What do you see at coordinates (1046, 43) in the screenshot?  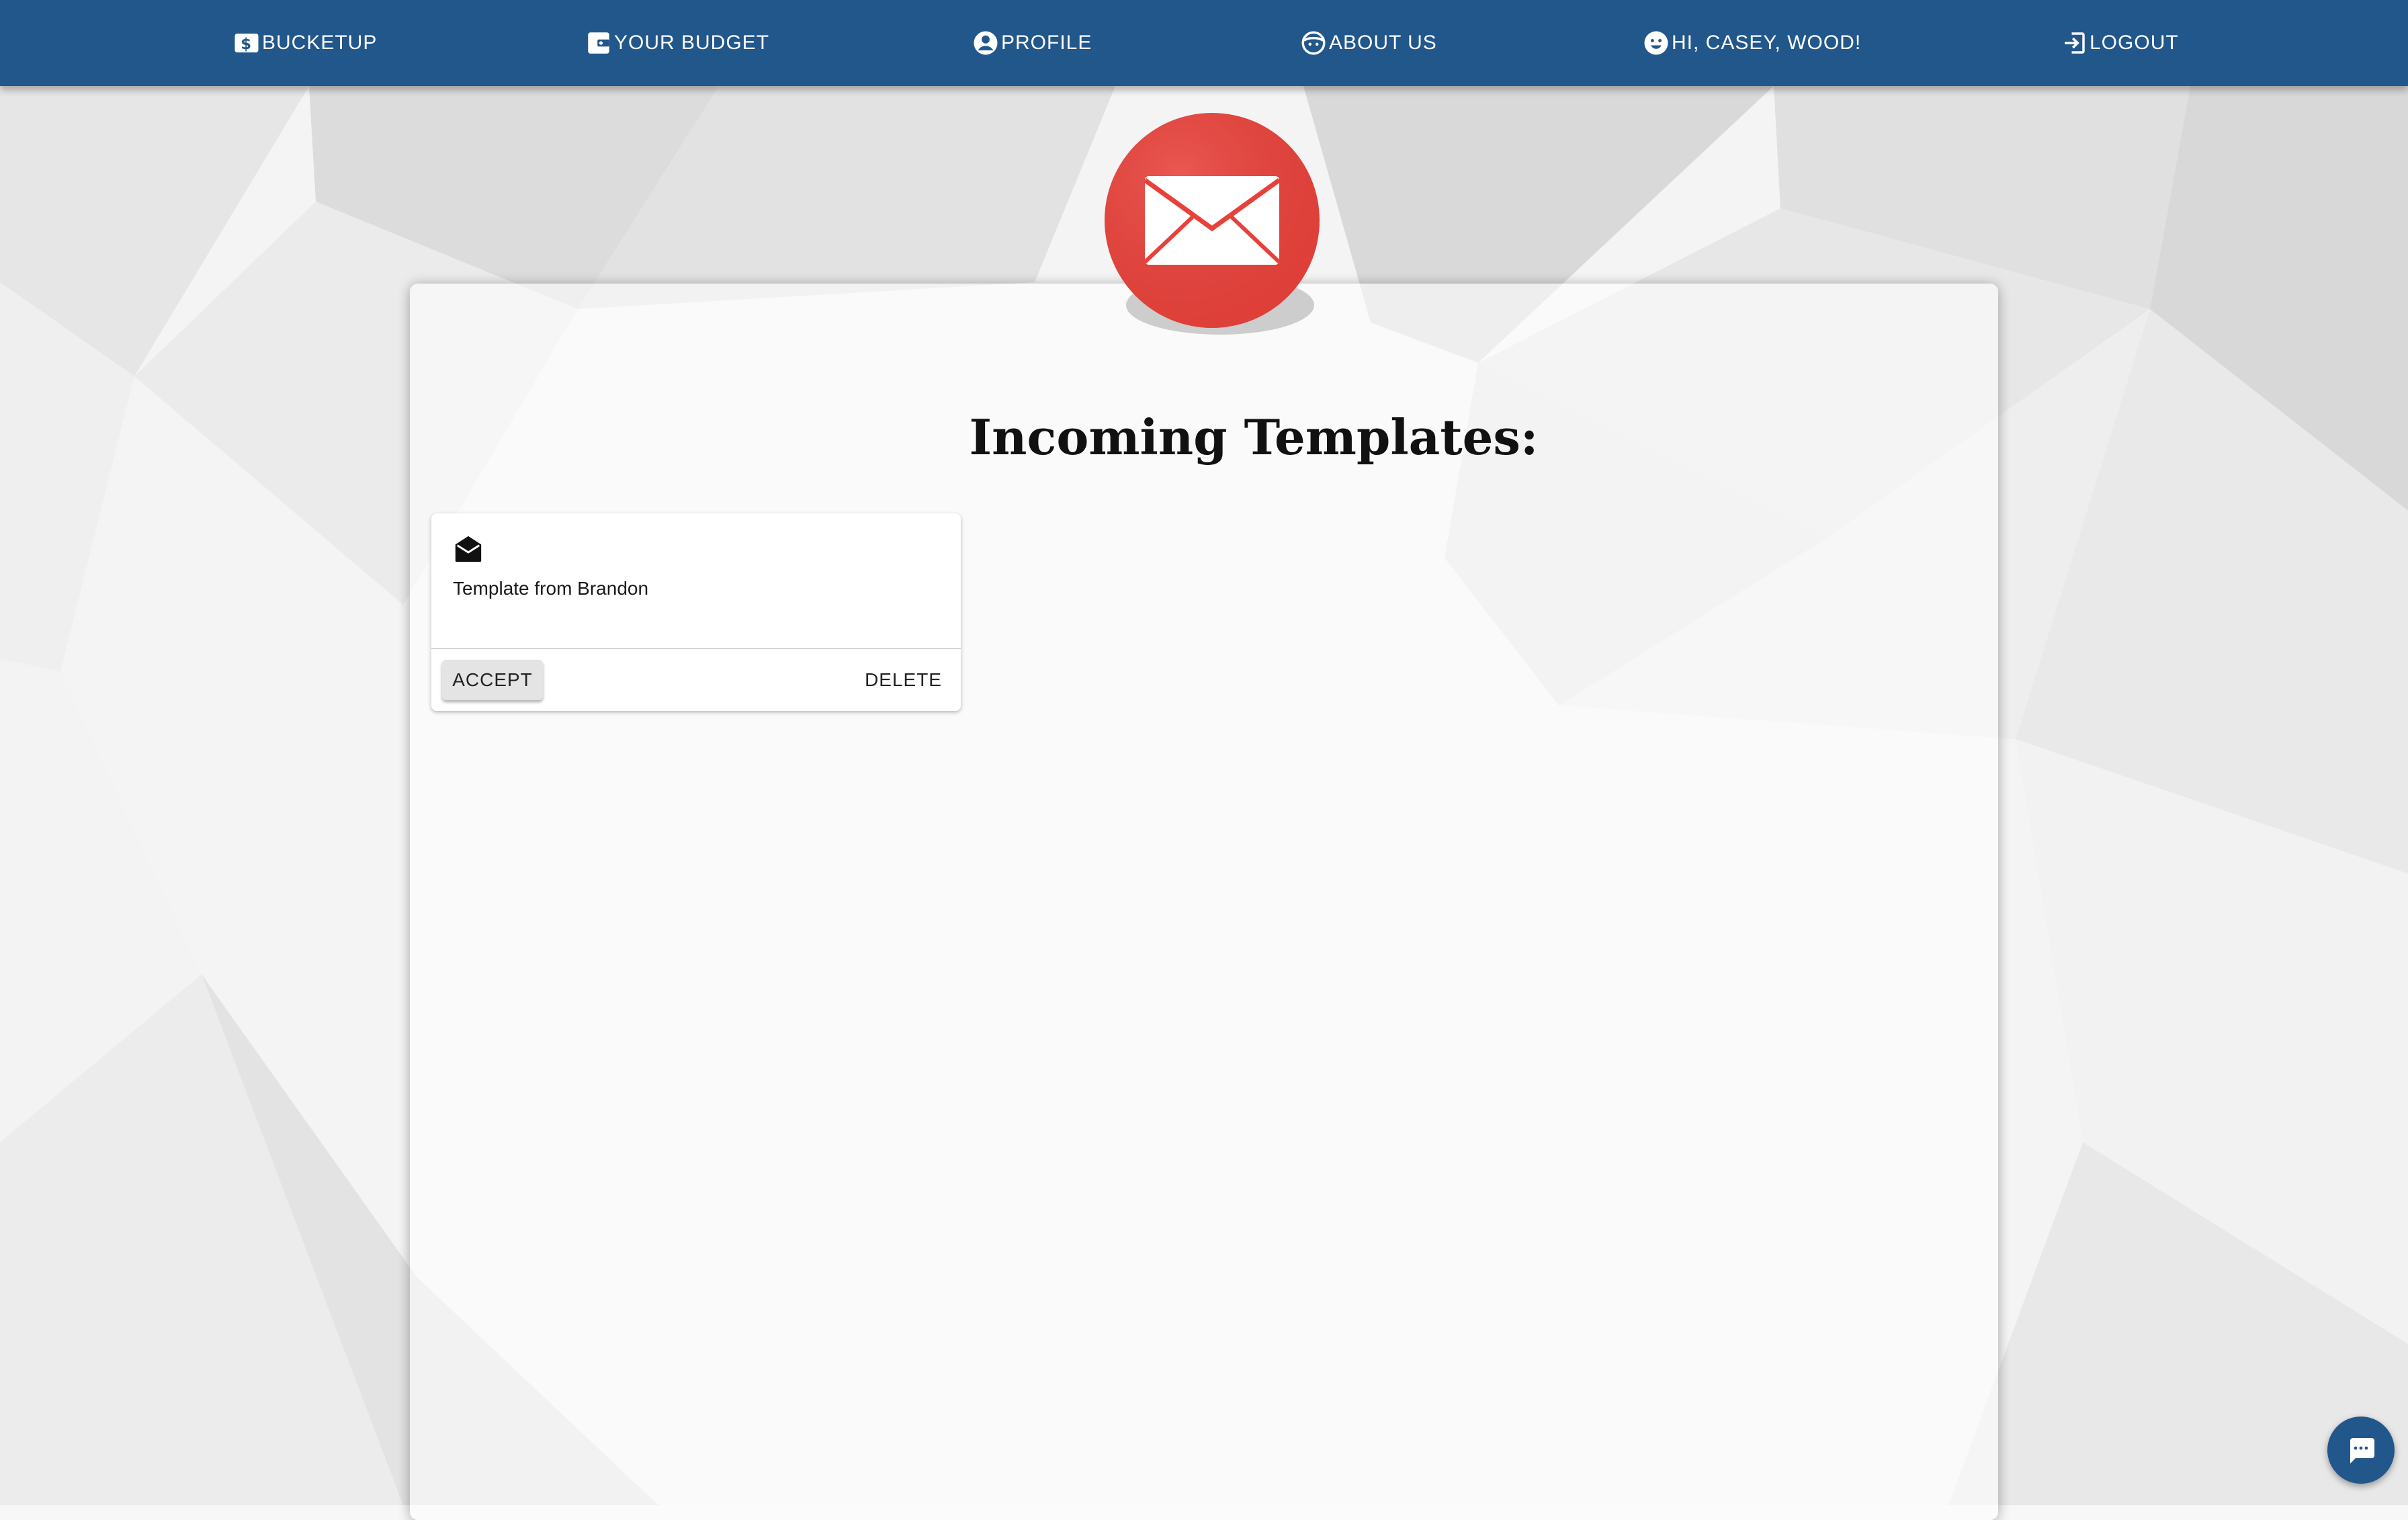 I see `nav-profile-label: PROFILE` at bounding box center [1046, 43].